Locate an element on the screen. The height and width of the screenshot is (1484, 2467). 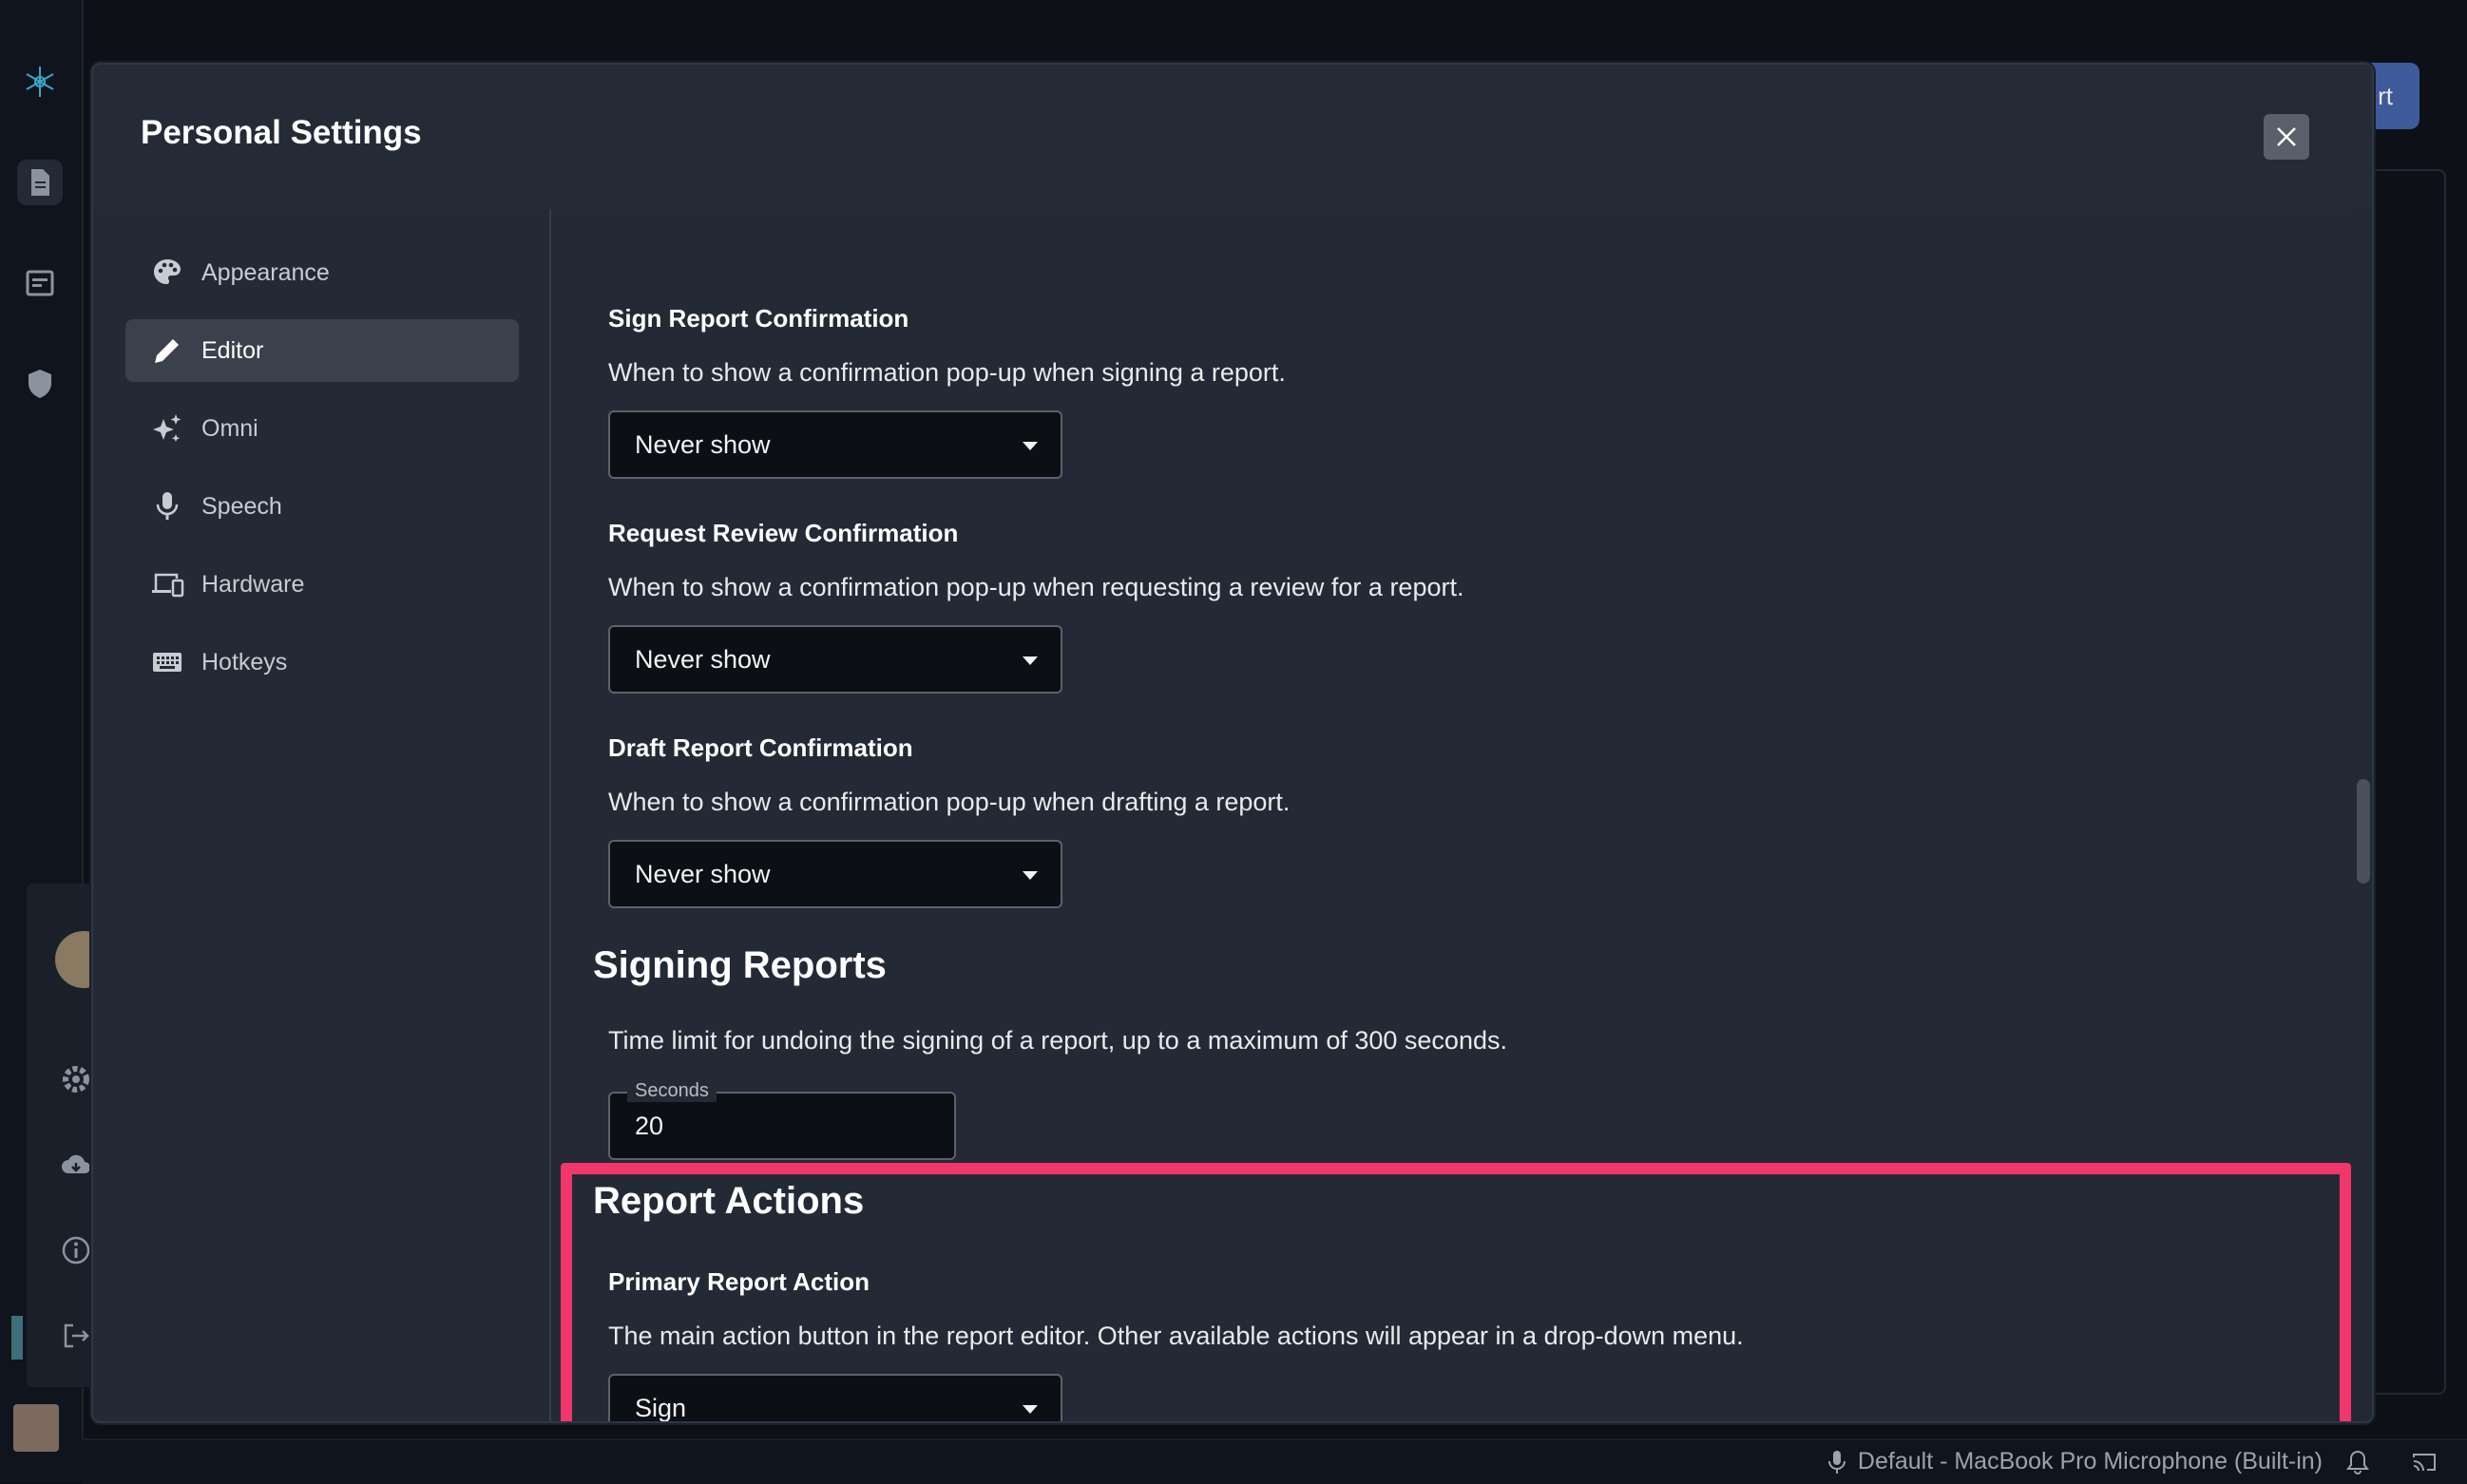
primary-action-select: Sign is located at coordinates (835, 1397).